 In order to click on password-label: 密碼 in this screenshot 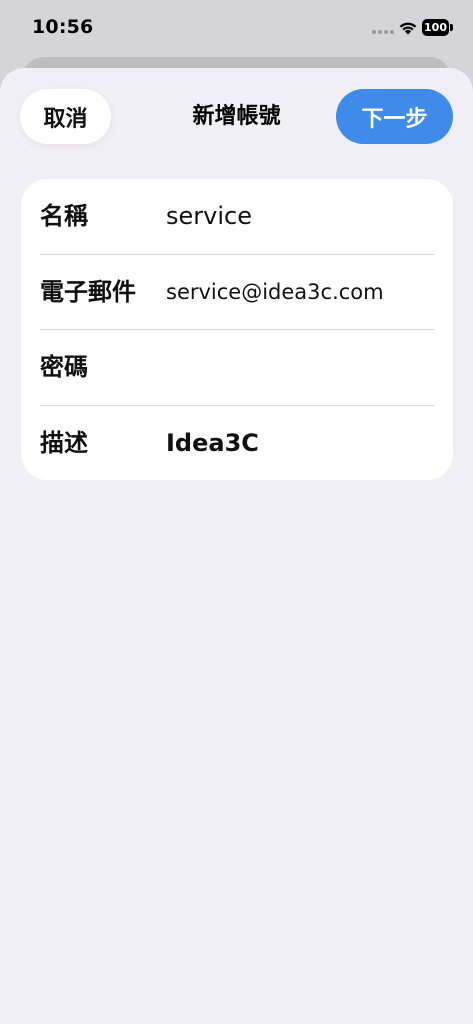, I will do `click(64, 367)`.